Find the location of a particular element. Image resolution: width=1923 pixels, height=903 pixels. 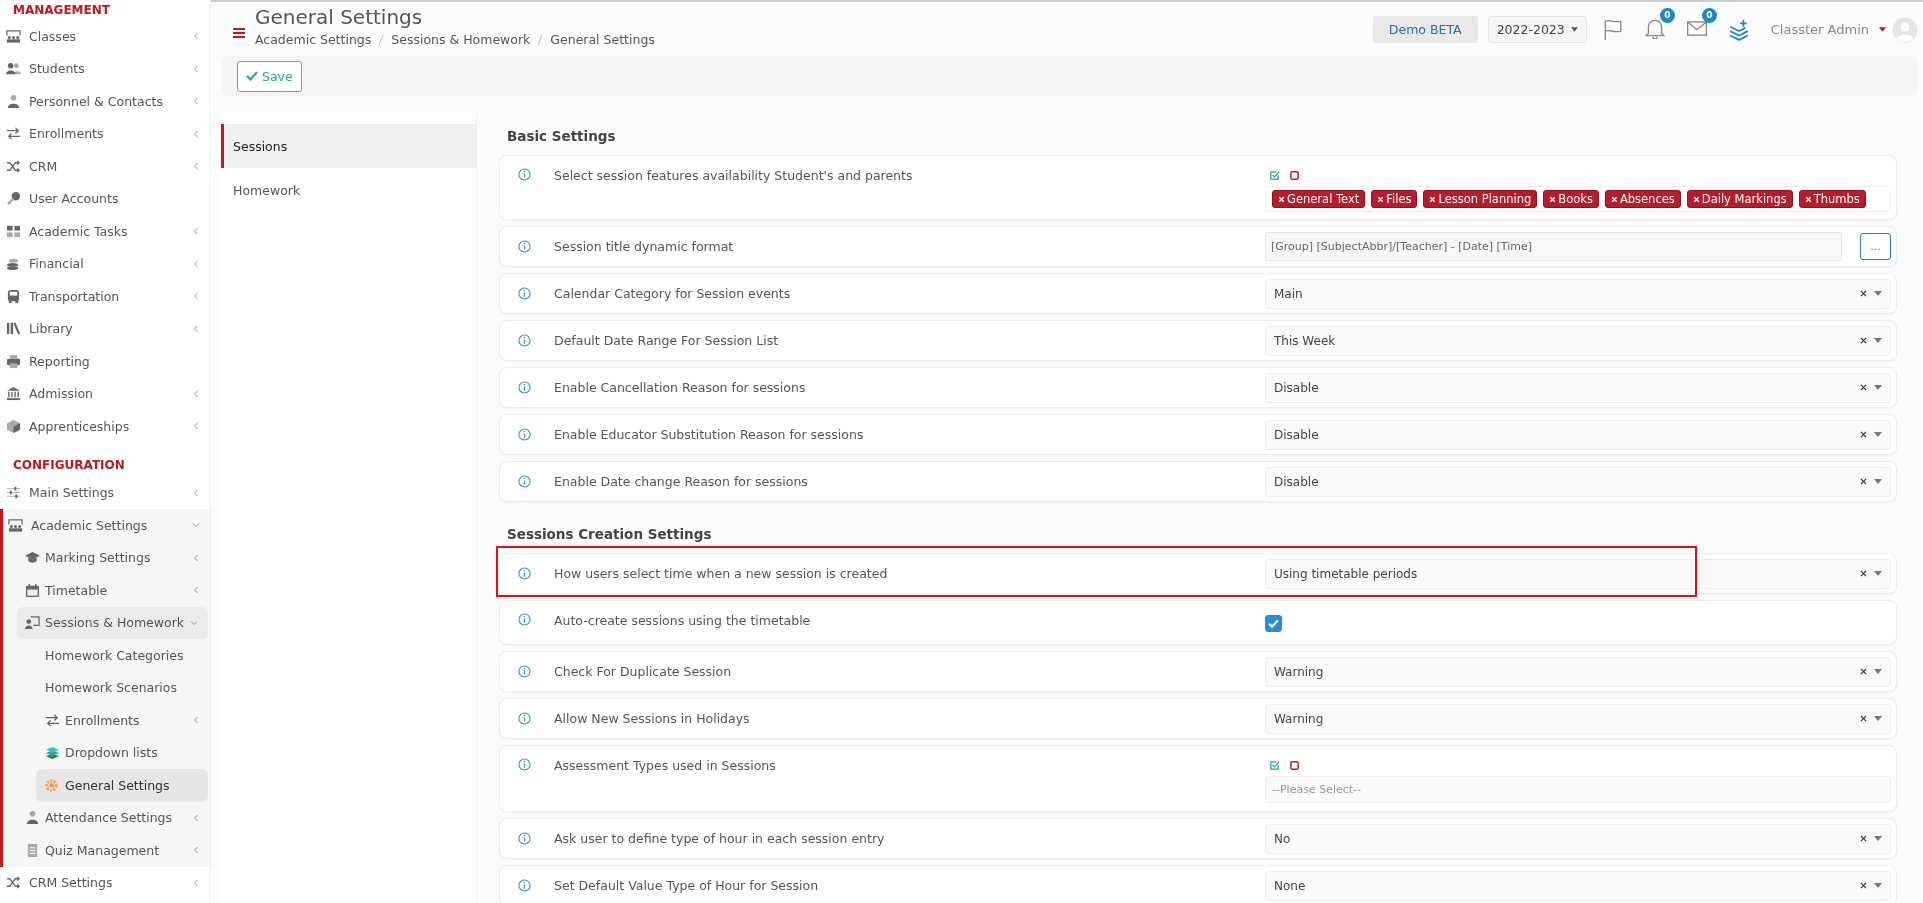

sidebar-item: CRM Settings is located at coordinates (105, 882).